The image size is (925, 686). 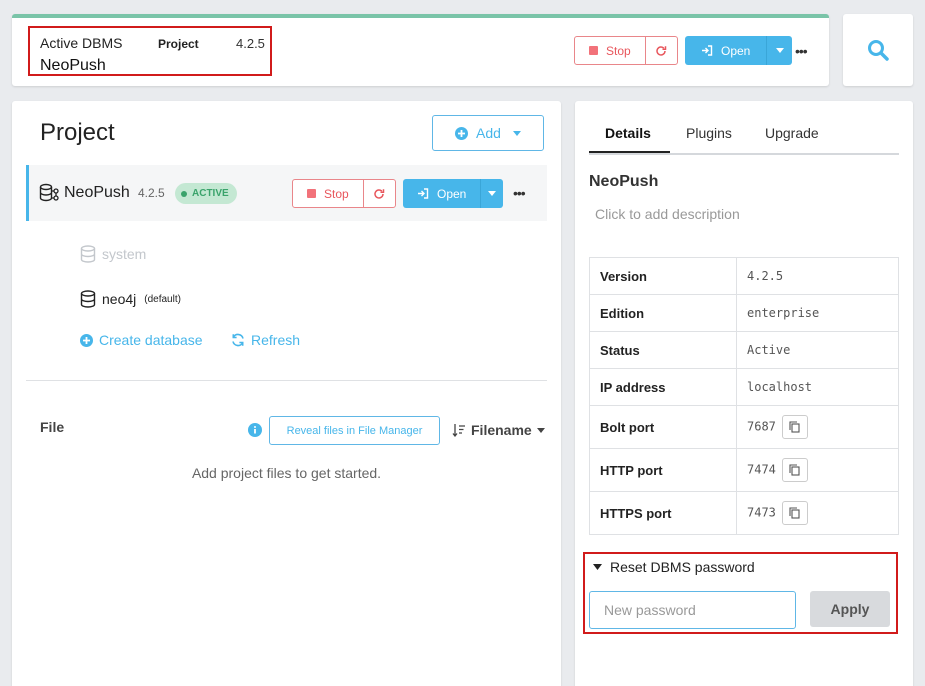 I want to click on row-value-cell: 7473, so click(x=817, y=513).